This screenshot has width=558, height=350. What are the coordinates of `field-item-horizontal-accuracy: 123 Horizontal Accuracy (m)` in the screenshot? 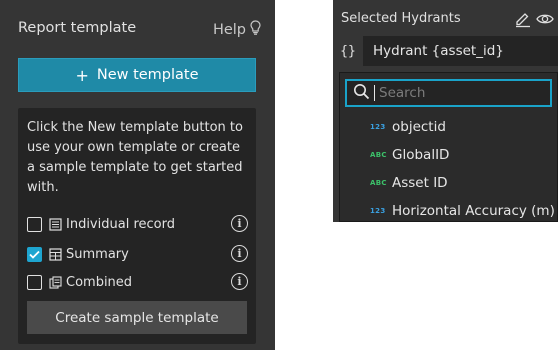 It's located at (448, 209).